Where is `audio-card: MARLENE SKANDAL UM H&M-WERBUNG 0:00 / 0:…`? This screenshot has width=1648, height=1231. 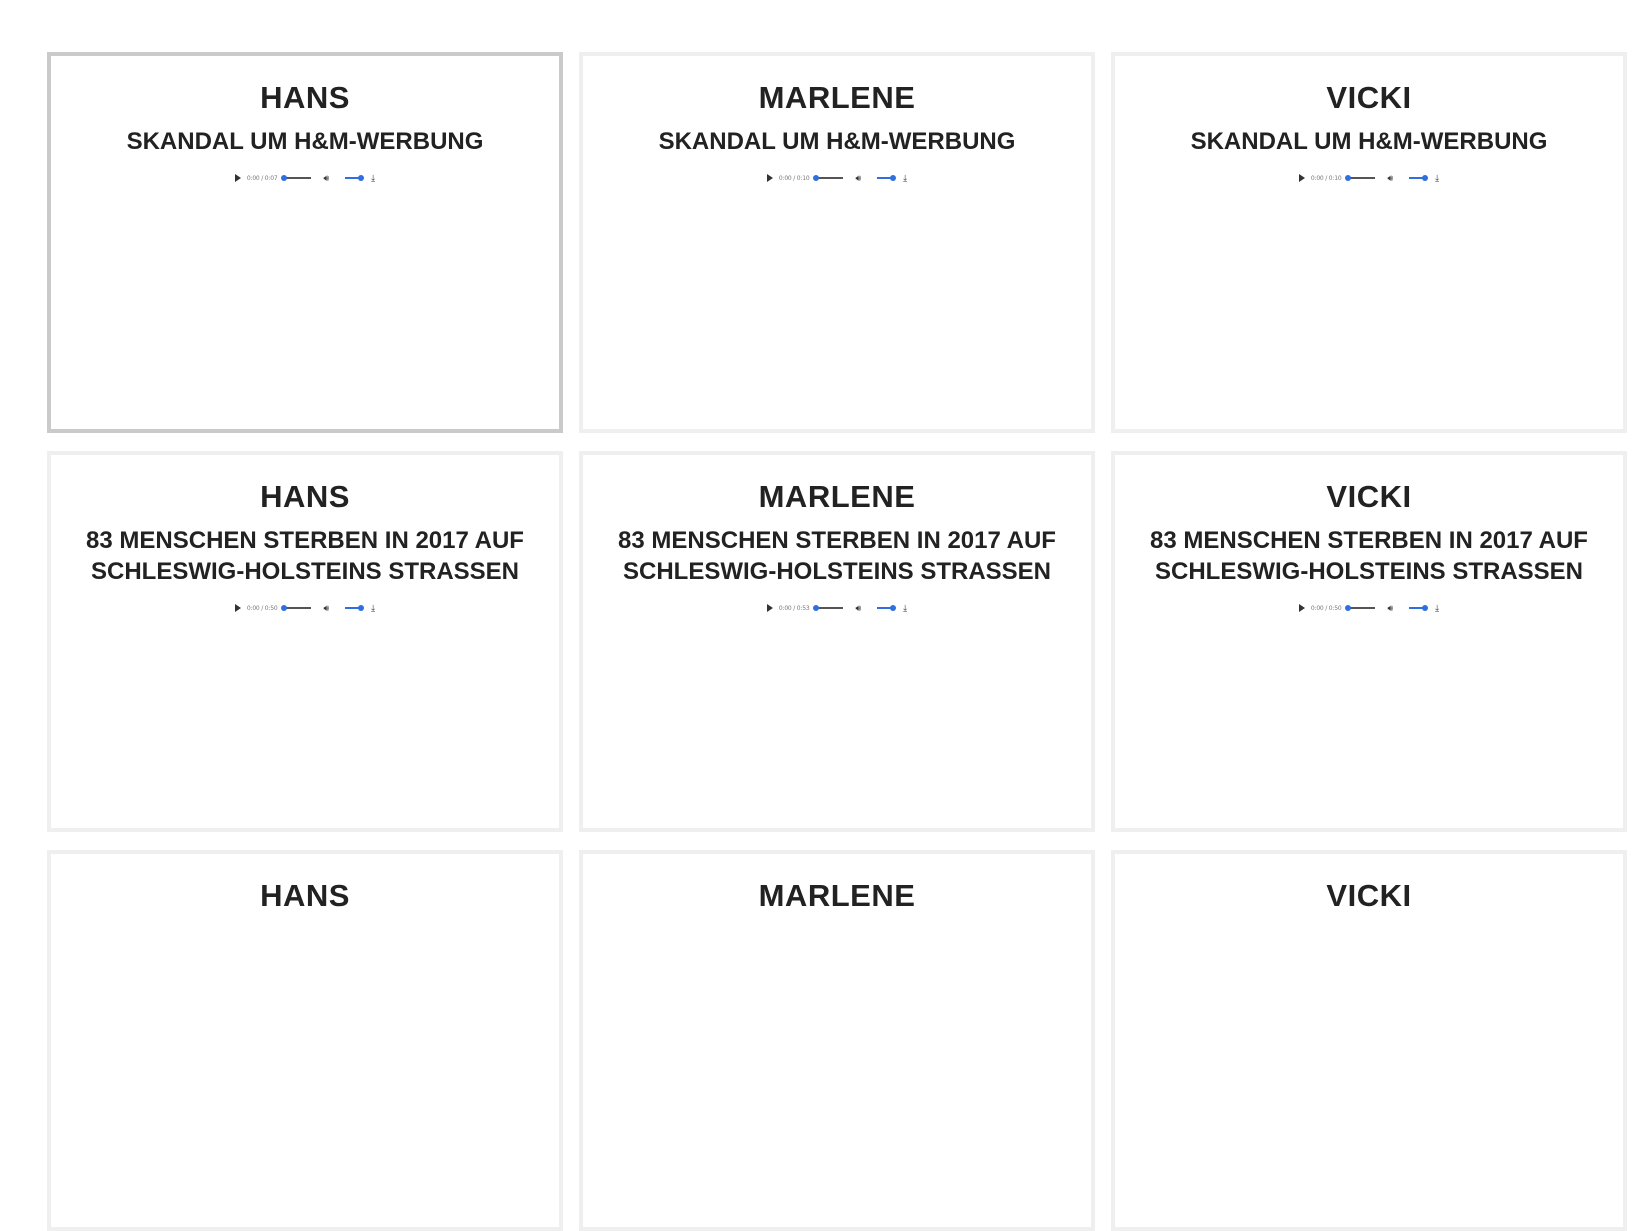
audio-card: MARLENE SKANDAL UM H&M-WERBUNG 0:00 / 0:… is located at coordinates (837, 242).